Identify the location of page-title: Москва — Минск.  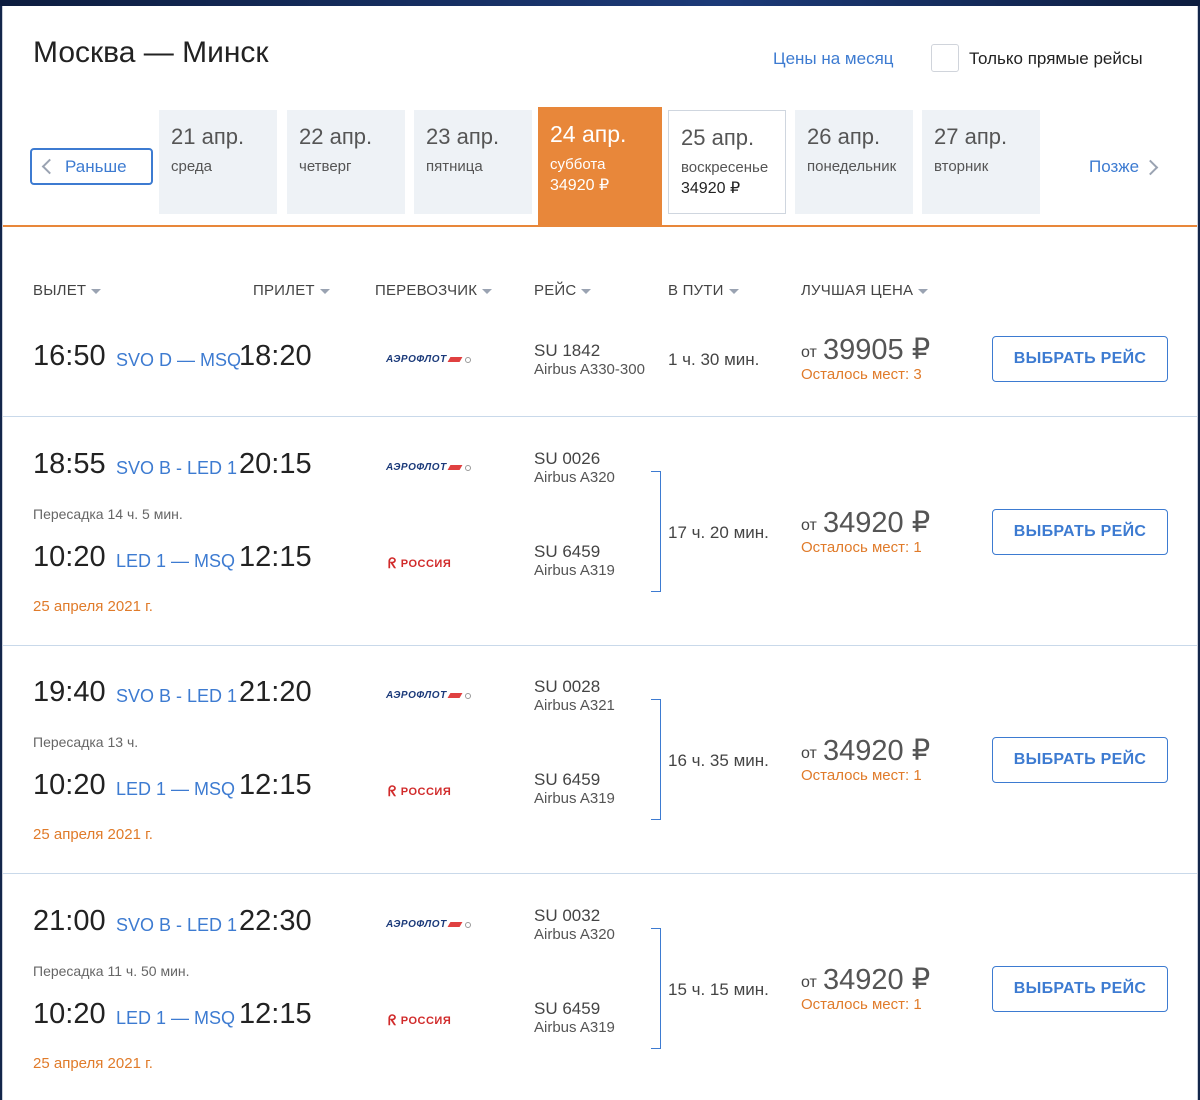
(151, 52).